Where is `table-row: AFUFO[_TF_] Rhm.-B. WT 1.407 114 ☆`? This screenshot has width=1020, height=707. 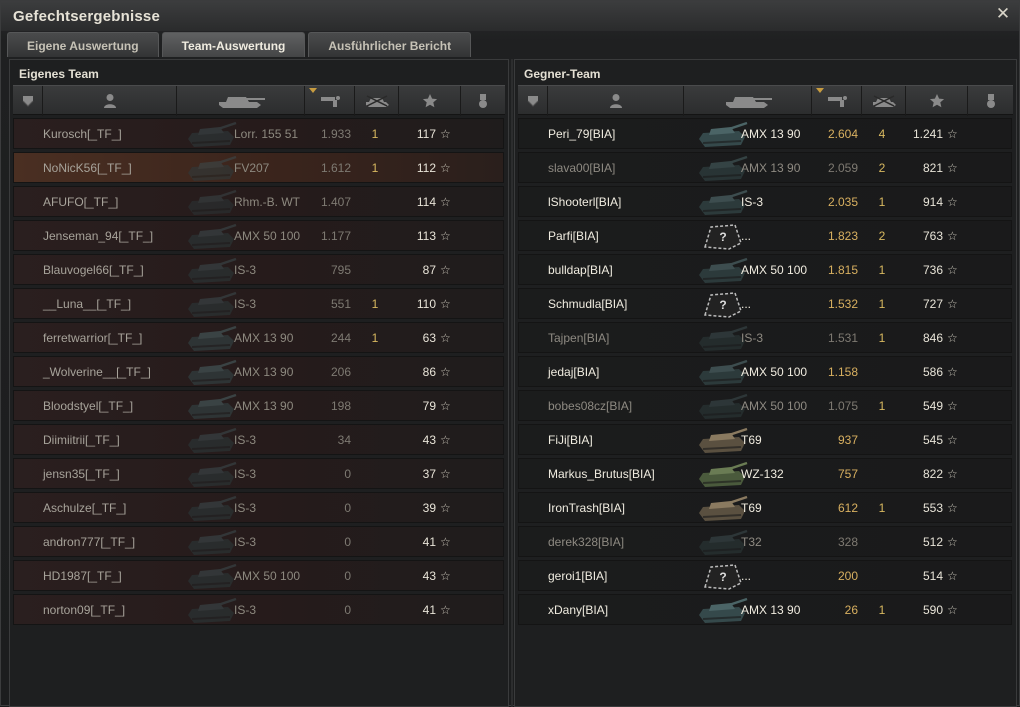 table-row: AFUFO[_TF_] Rhm.-B. WT 1.407 114 ☆ is located at coordinates (258, 201).